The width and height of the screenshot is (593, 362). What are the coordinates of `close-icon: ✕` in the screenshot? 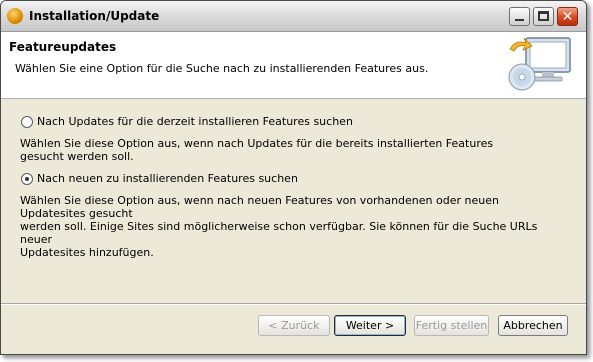 It's located at (567, 17).